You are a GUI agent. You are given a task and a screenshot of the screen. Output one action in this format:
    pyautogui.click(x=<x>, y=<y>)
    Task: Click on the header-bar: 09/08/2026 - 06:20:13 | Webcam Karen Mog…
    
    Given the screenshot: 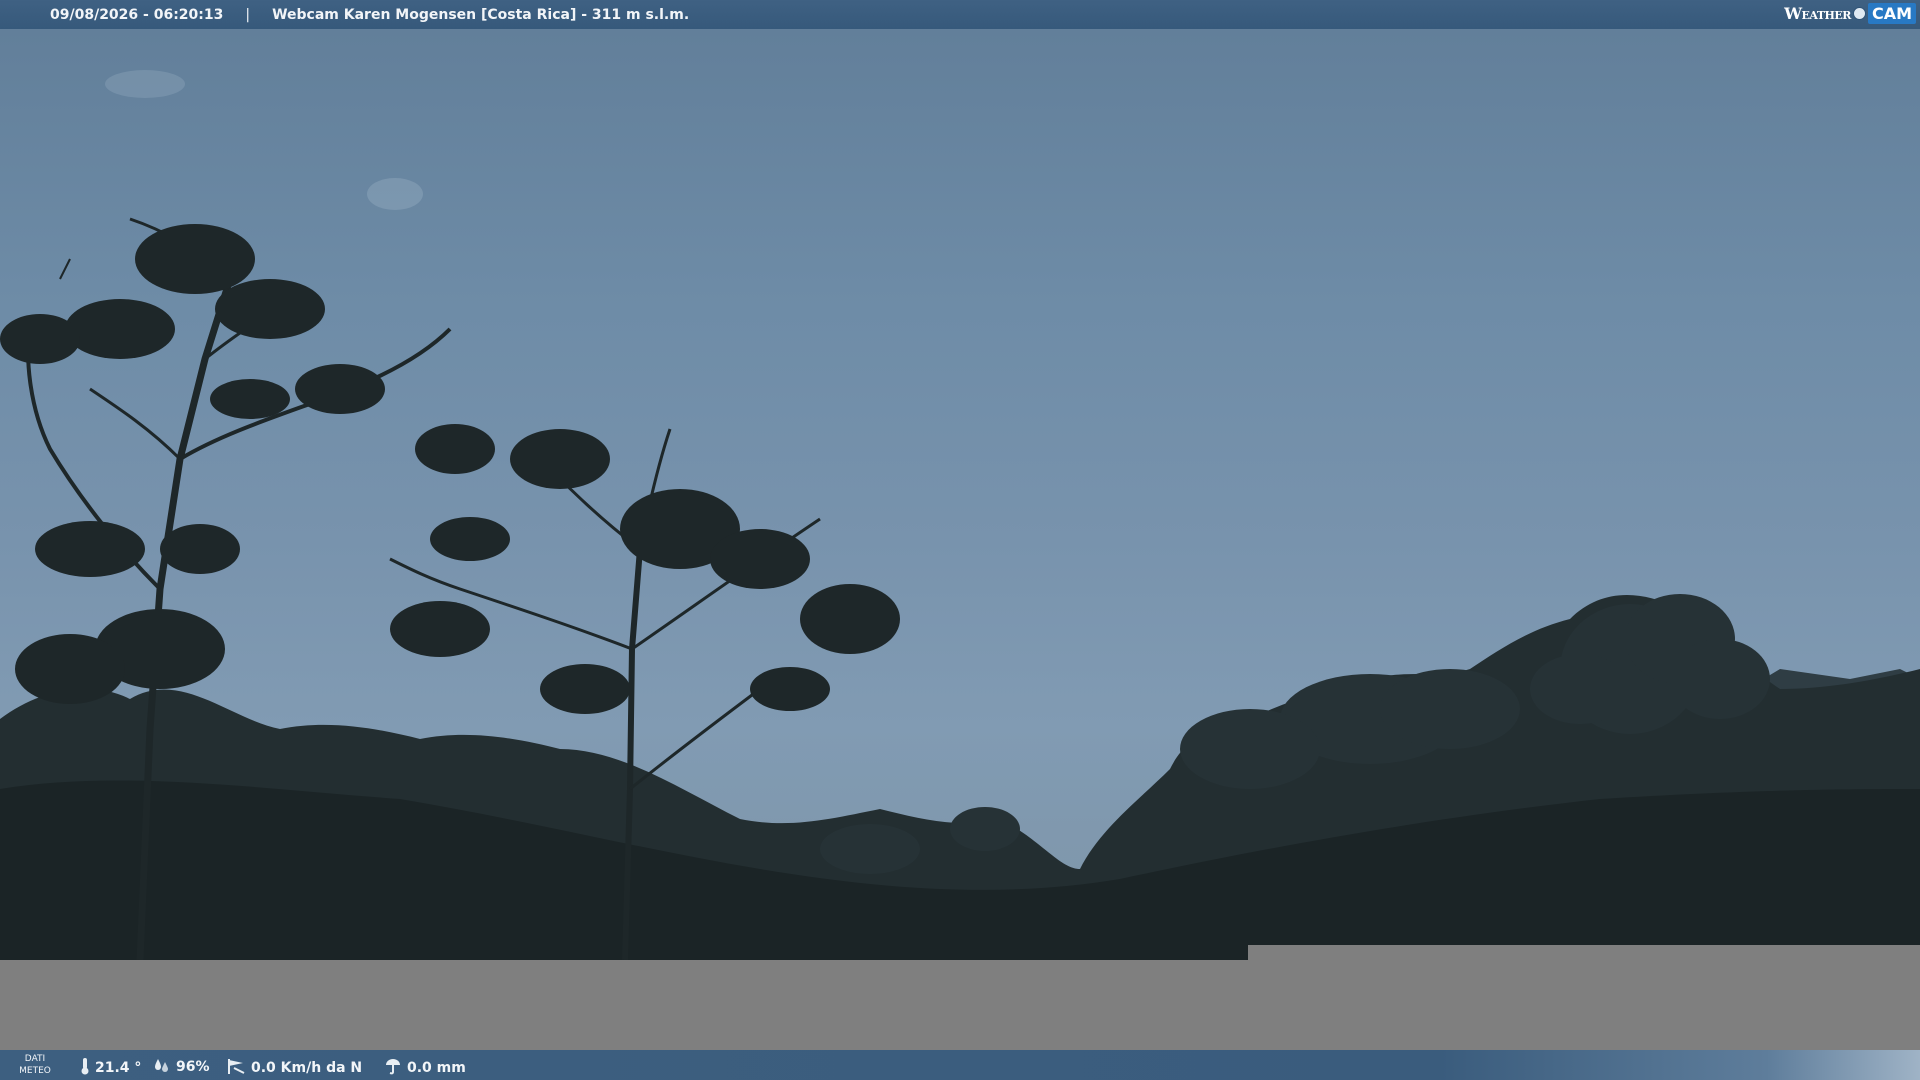 What is the action you would take?
    pyautogui.click(x=960, y=14)
    